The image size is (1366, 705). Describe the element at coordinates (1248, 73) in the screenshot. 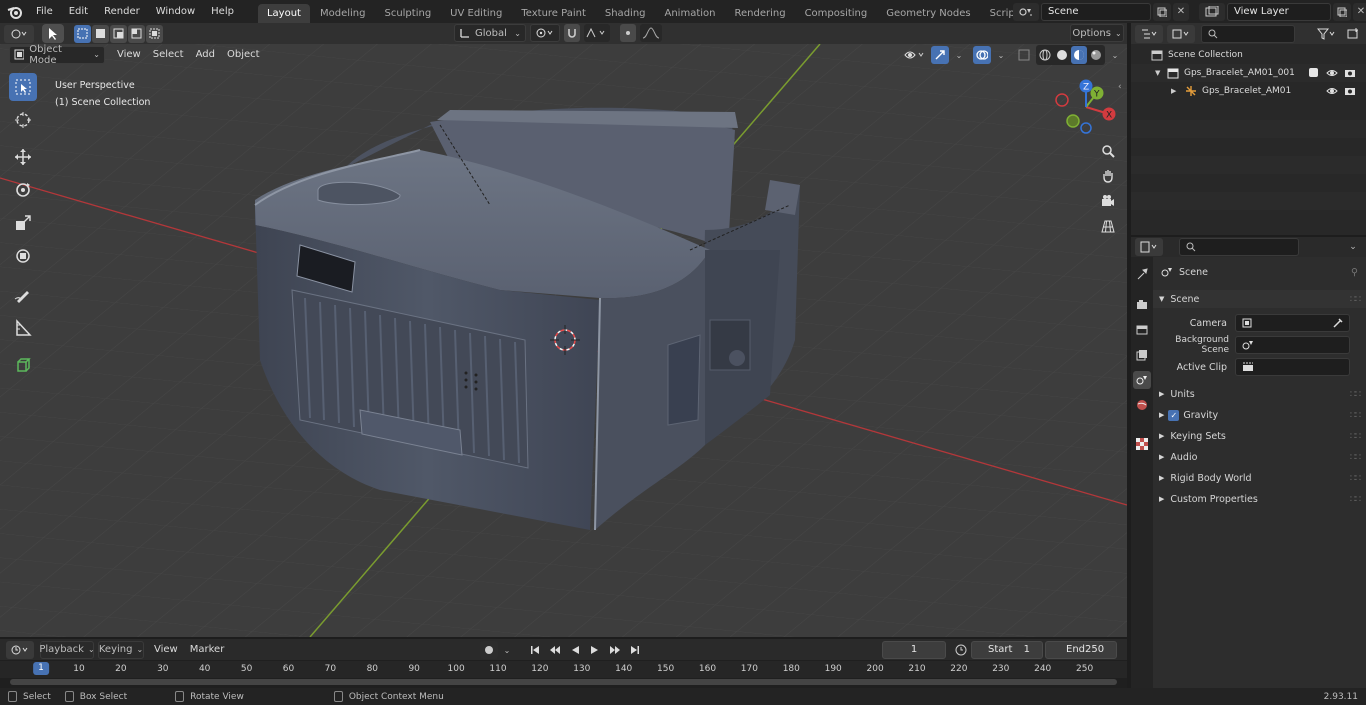

I see `outliner-row-collection: ▼ Gps_Bracelet_AM01_001` at that location.